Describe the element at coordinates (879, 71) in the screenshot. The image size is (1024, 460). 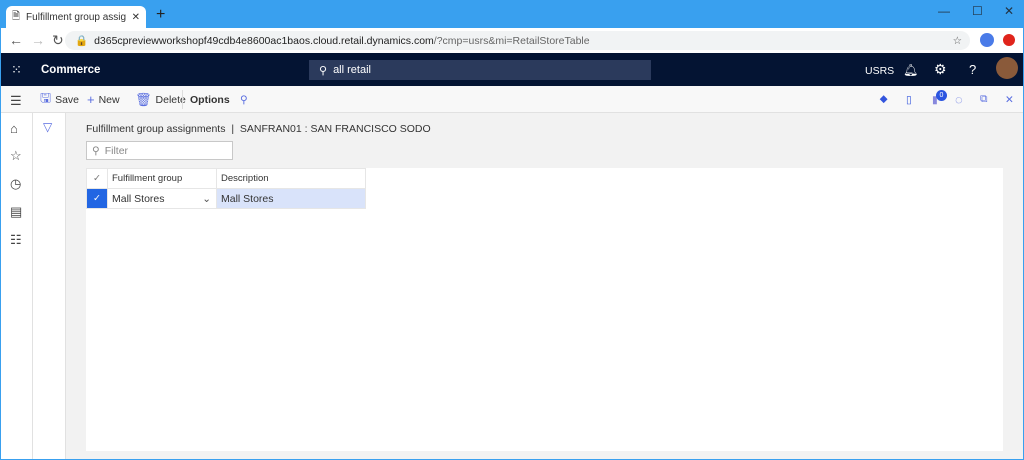
I see `company-picker: USRS` at that location.